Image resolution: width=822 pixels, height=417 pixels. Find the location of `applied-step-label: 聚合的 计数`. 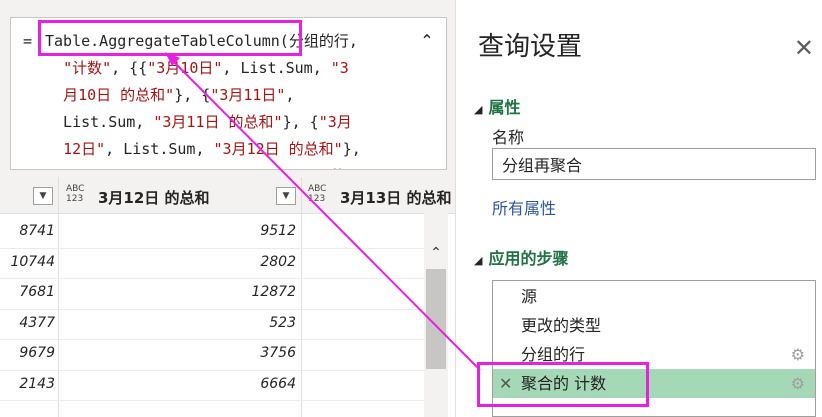

applied-step-label: 聚合的 计数 is located at coordinates (564, 383).